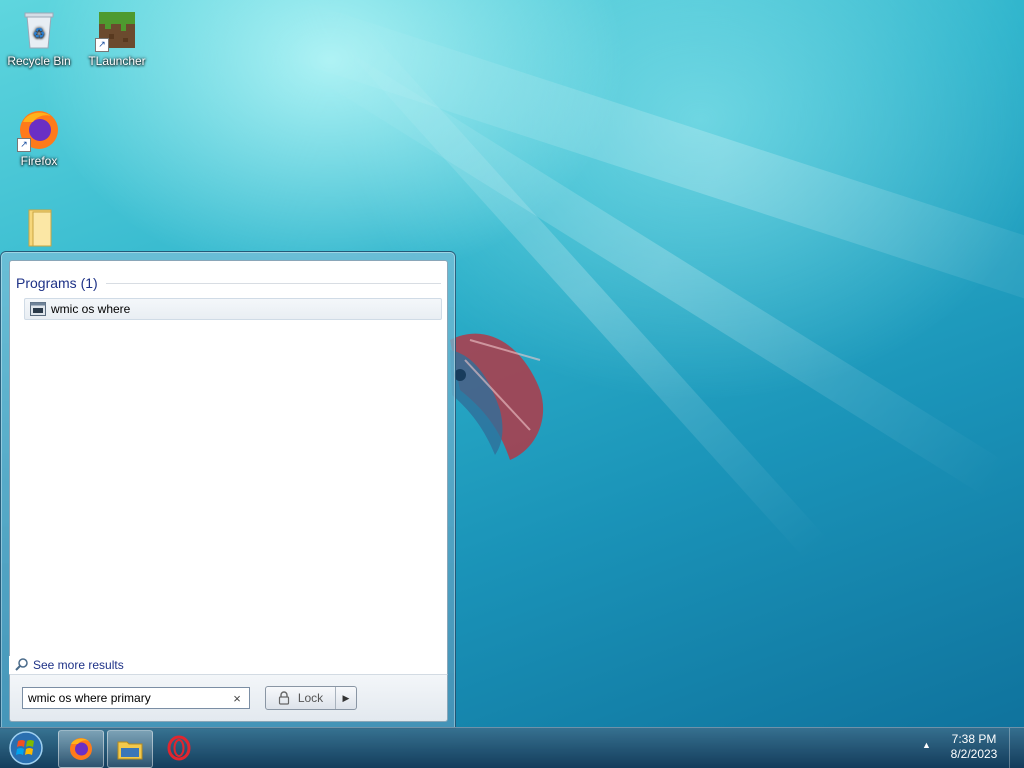  I want to click on programs-section-header: Programs (1), so click(228, 283).